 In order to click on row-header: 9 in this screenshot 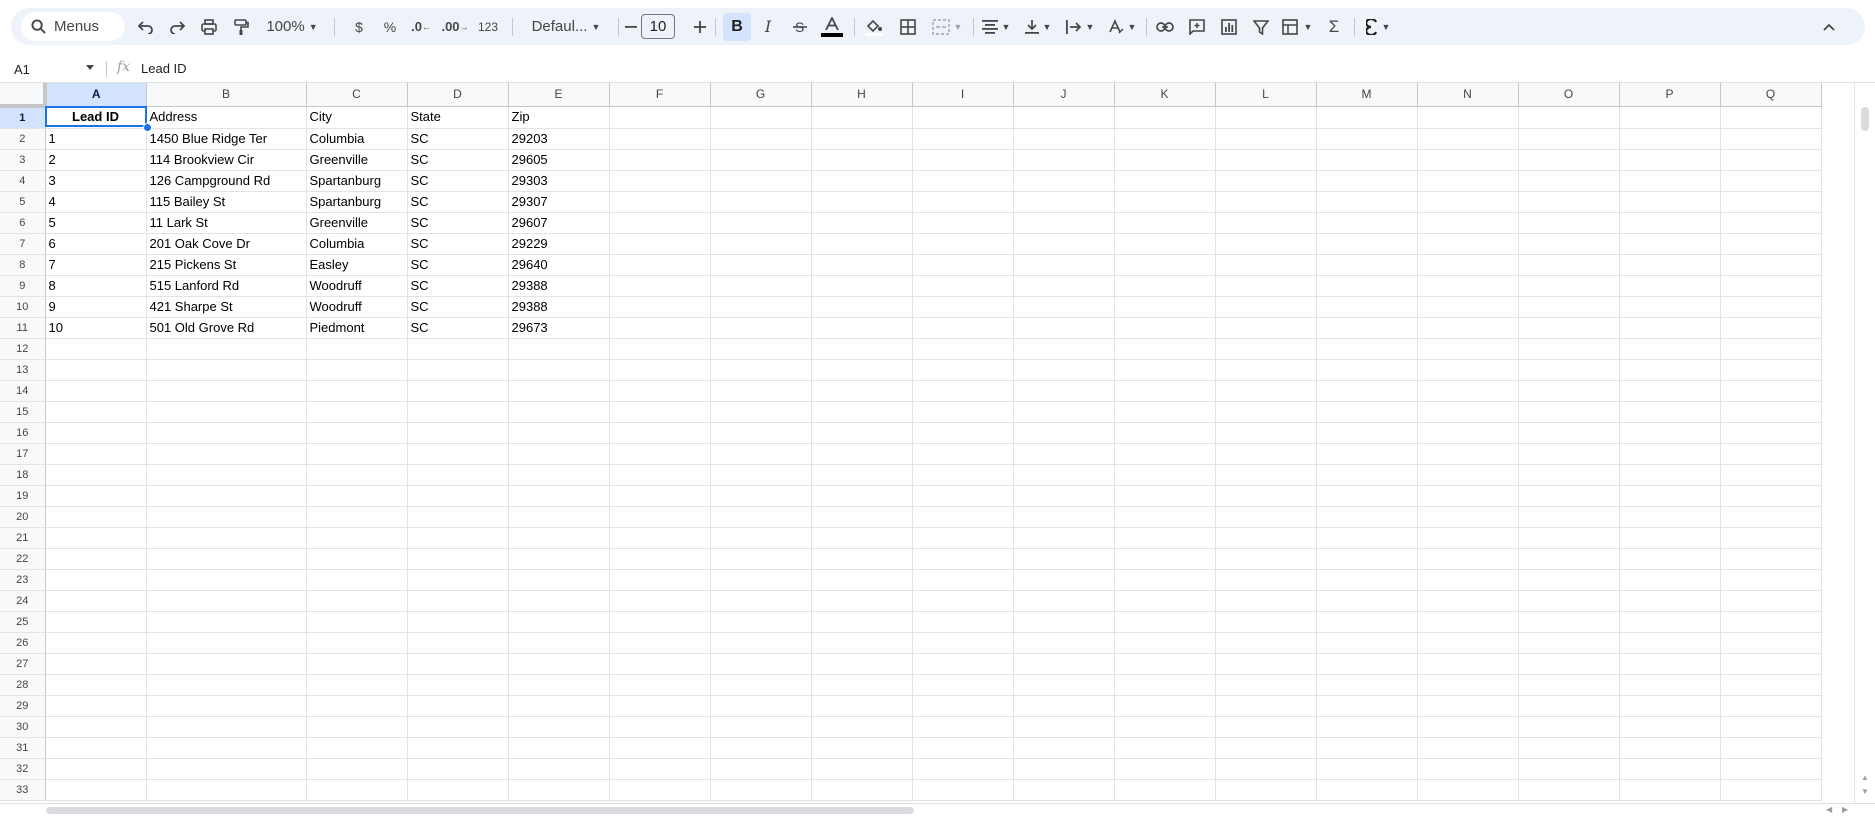, I will do `click(23, 286)`.